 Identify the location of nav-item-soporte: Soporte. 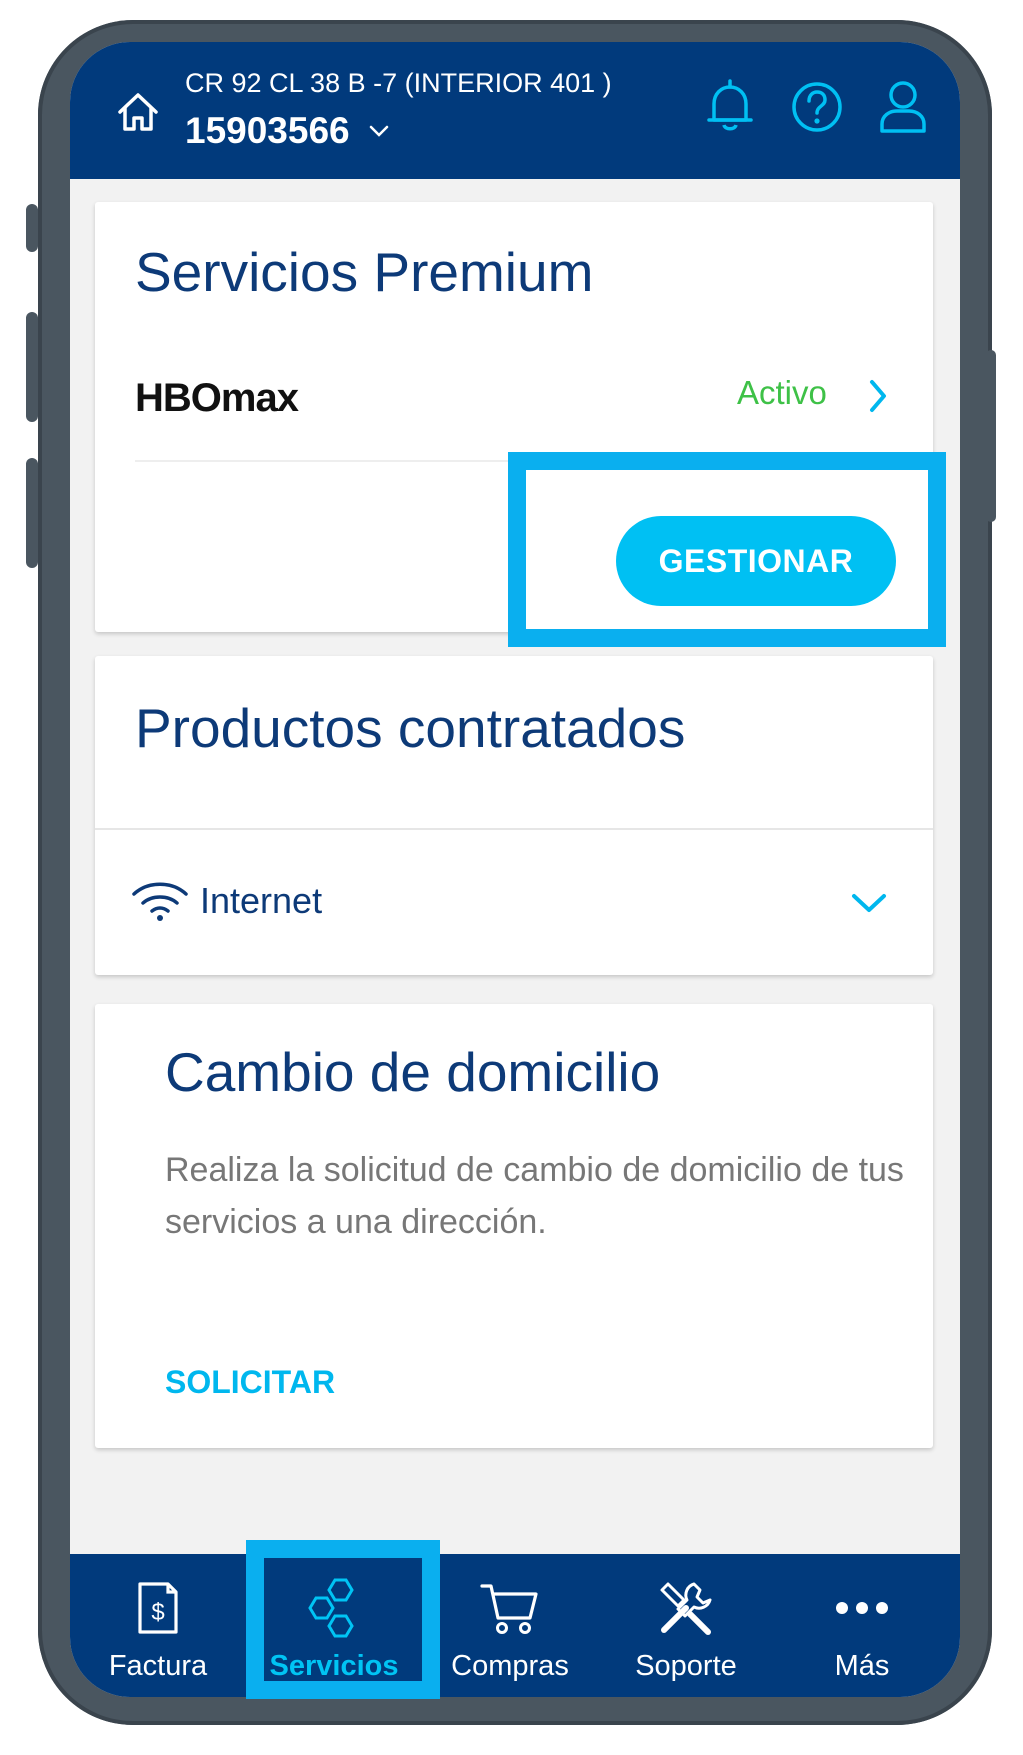
(686, 1625).